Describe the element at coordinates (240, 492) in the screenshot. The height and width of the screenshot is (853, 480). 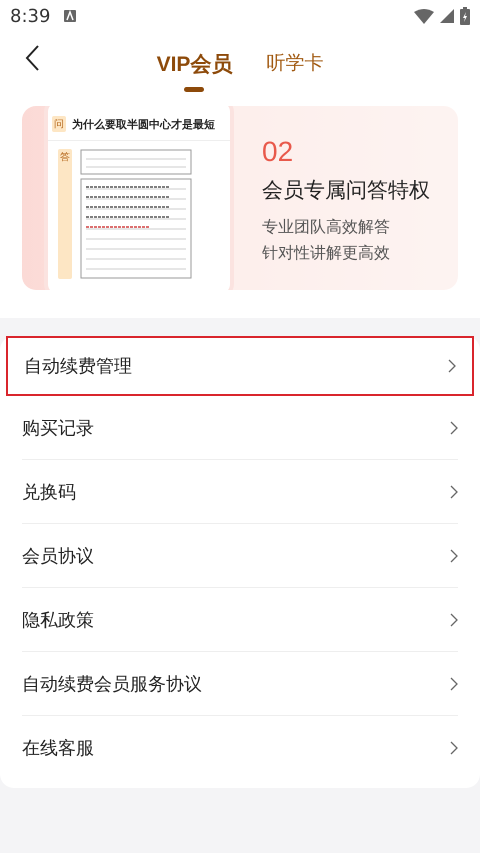
I see `menu-item: 兑换码` at that location.